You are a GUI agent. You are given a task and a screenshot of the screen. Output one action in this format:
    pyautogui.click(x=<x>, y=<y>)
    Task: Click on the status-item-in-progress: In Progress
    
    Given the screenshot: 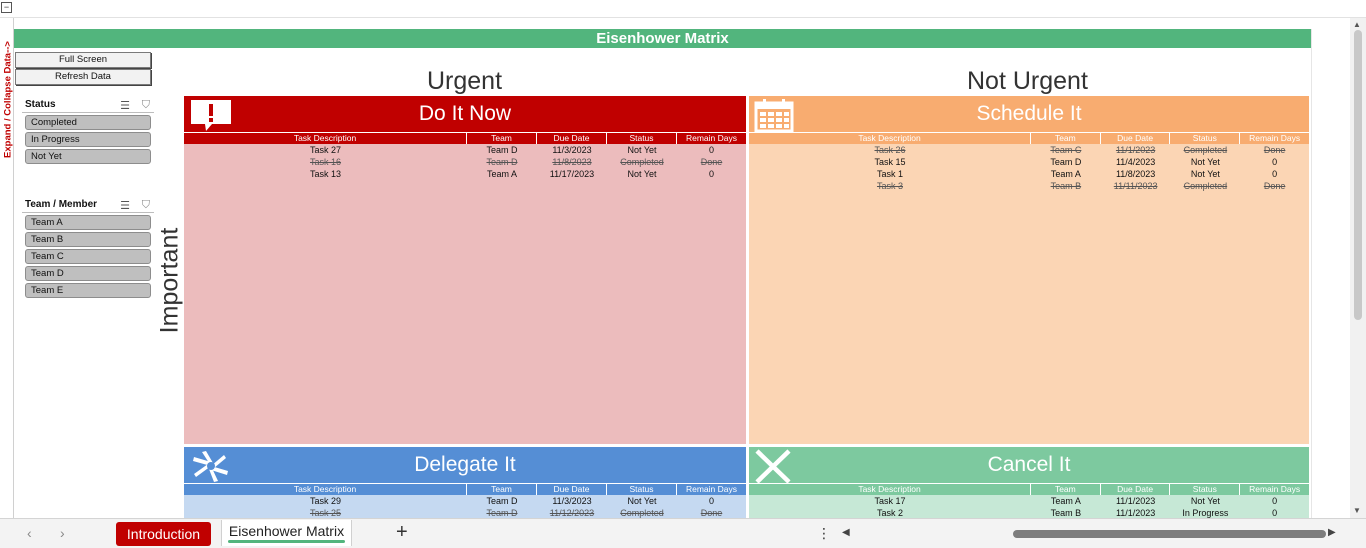 What is the action you would take?
    pyautogui.click(x=88, y=139)
    